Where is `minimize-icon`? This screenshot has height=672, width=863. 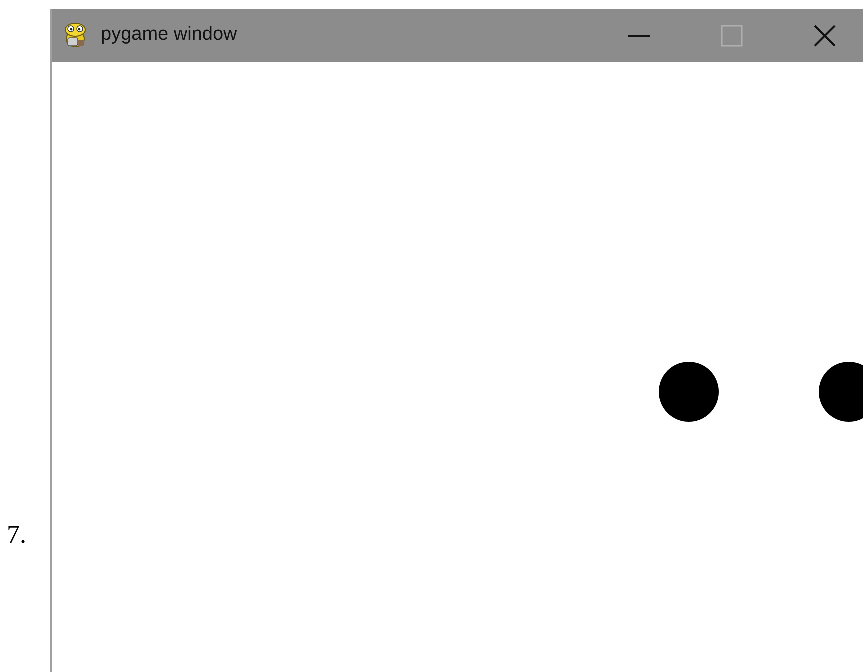
minimize-icon is located at coordinates (639, 35).